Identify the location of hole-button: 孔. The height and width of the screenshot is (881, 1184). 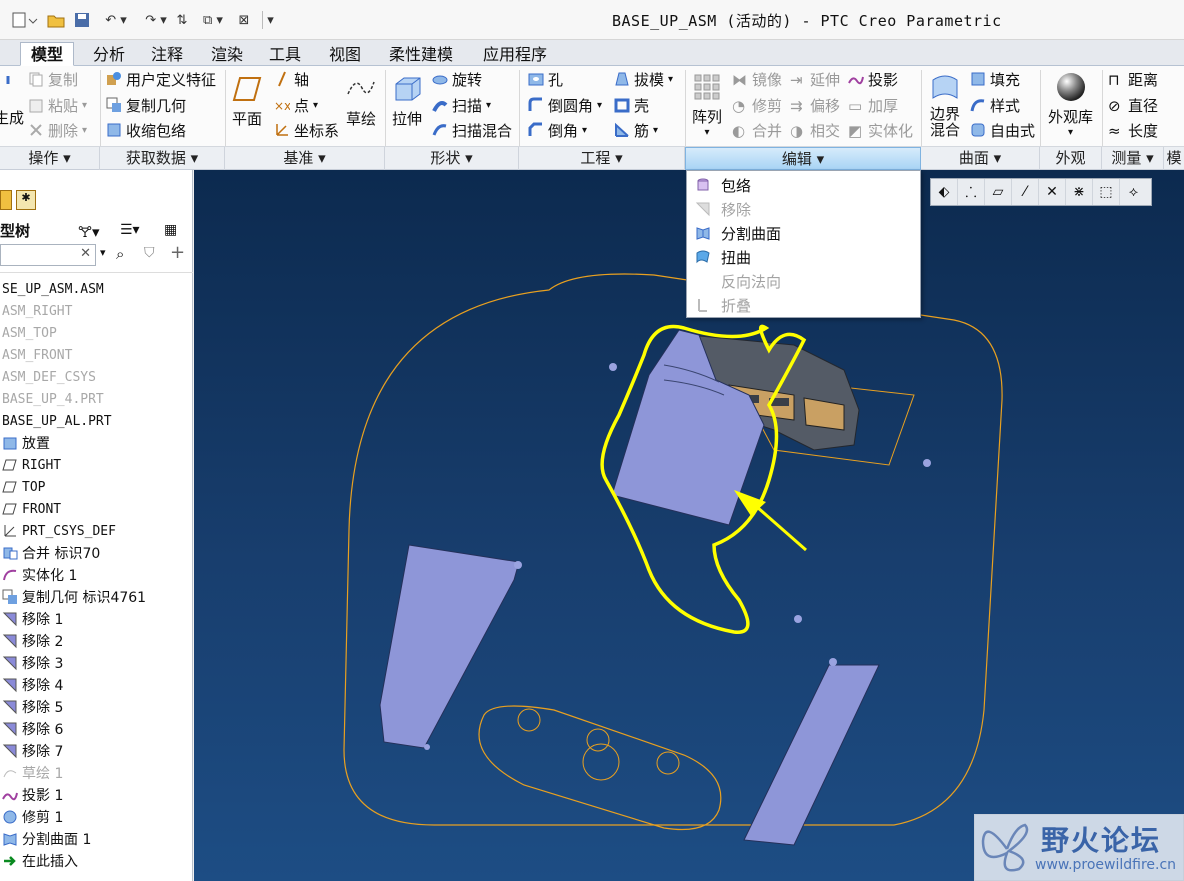
(545, 79).